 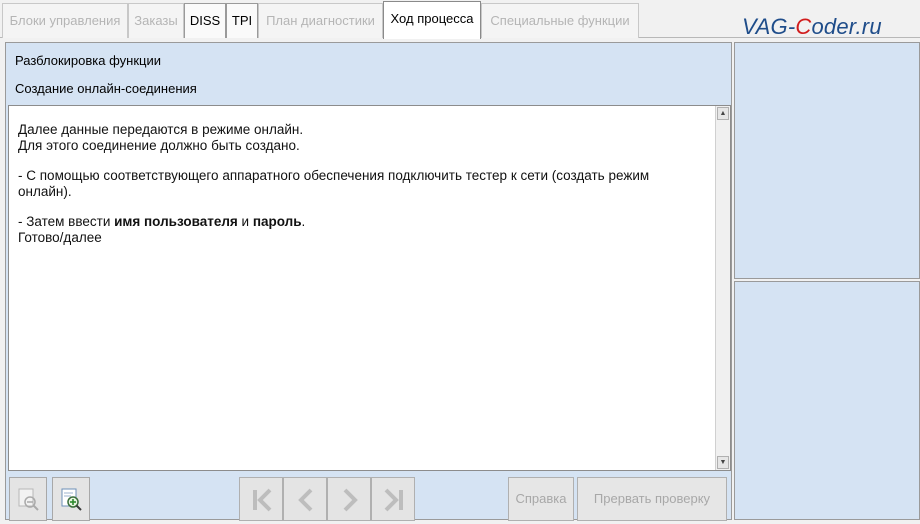 I want to click on right-panel-top, so click(x=827, y=160).